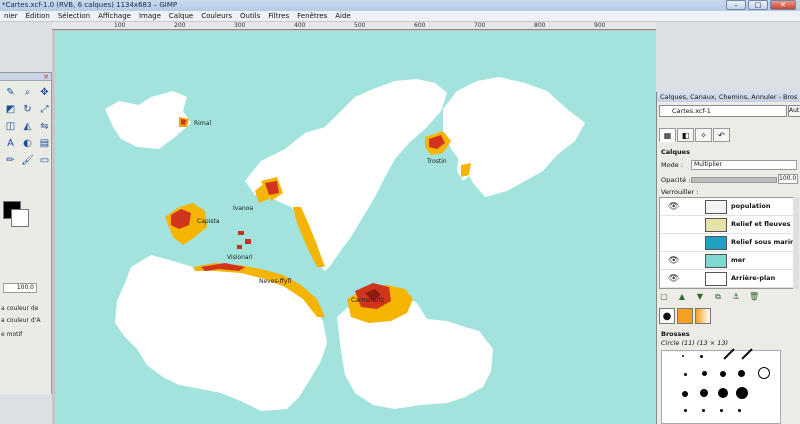  I want to click on gradient-tool-icon: ▤, so click(44, 143).